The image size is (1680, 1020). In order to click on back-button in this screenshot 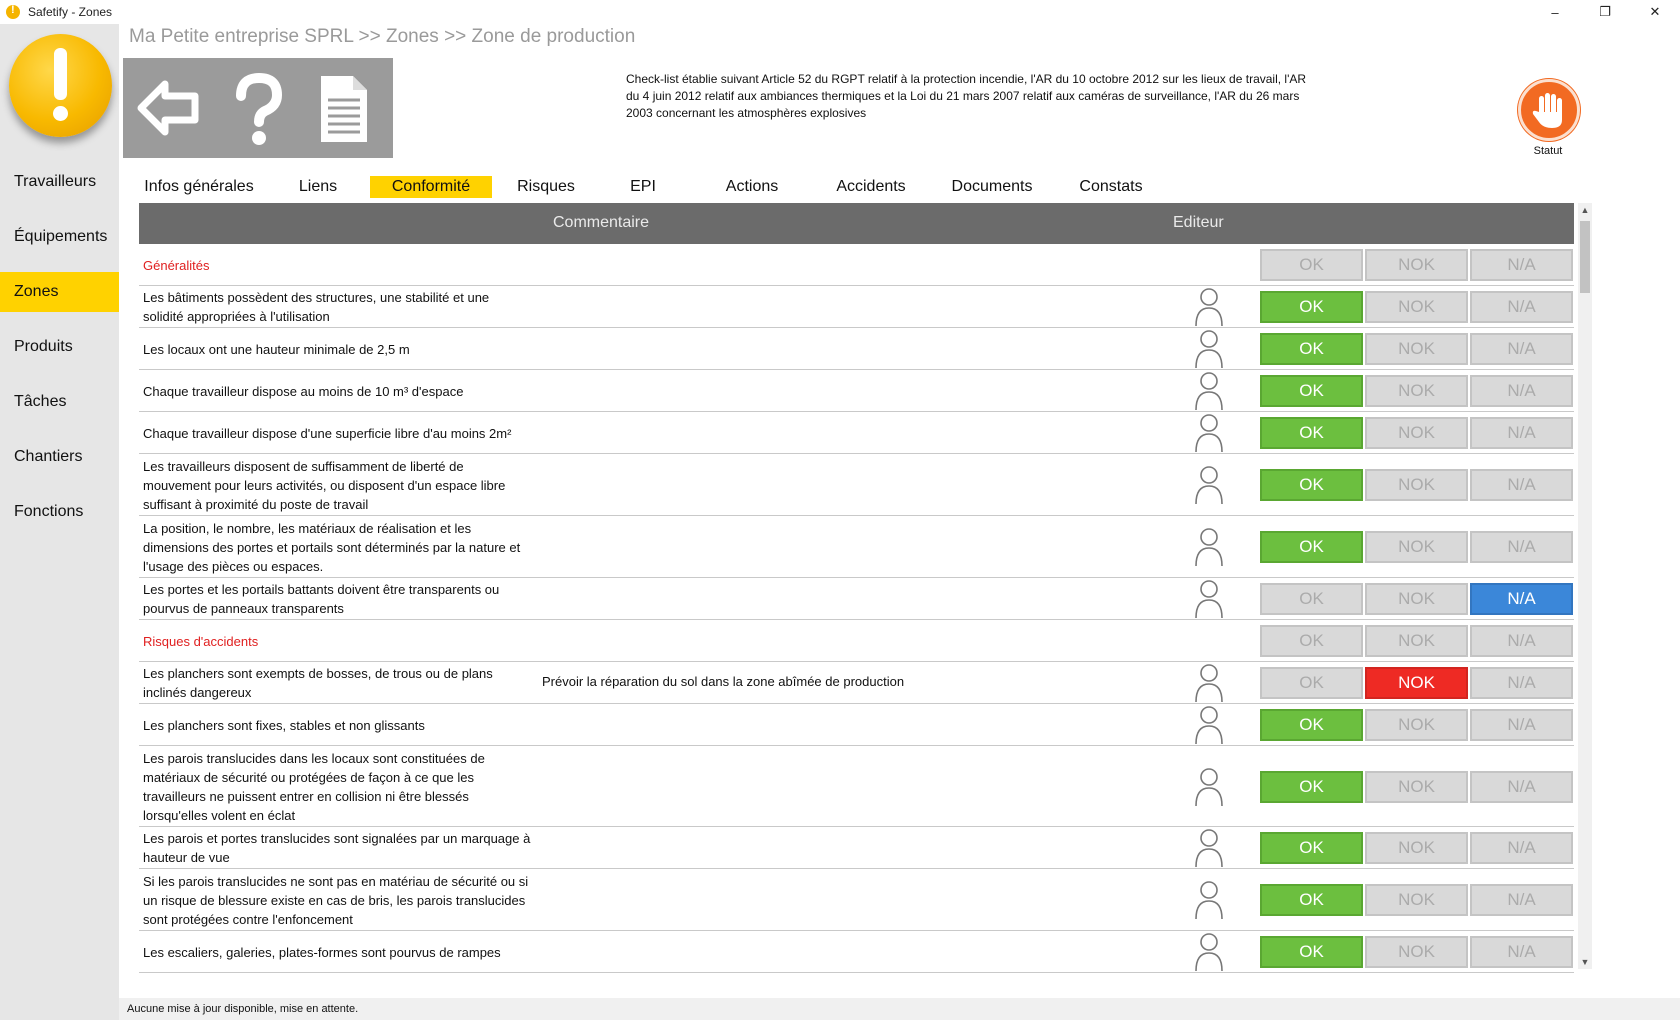, I will do `click(169, 108)`.